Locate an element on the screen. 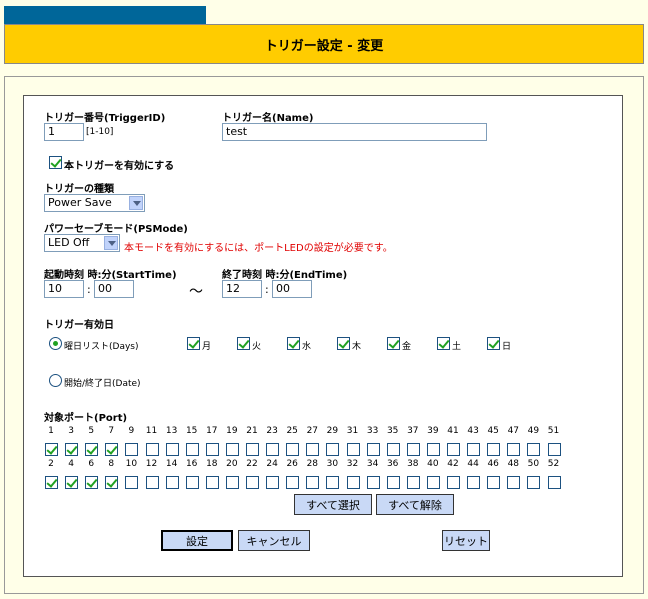  port-number: 41 is located at coordinates (453, 431).